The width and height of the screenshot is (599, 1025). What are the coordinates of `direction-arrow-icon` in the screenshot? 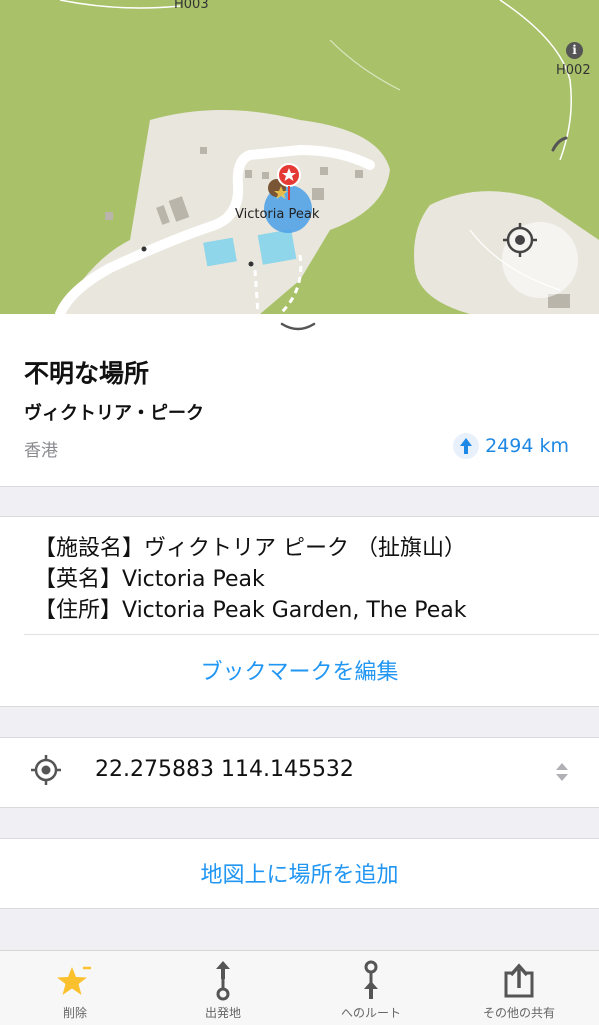 It's located at (466, 446).